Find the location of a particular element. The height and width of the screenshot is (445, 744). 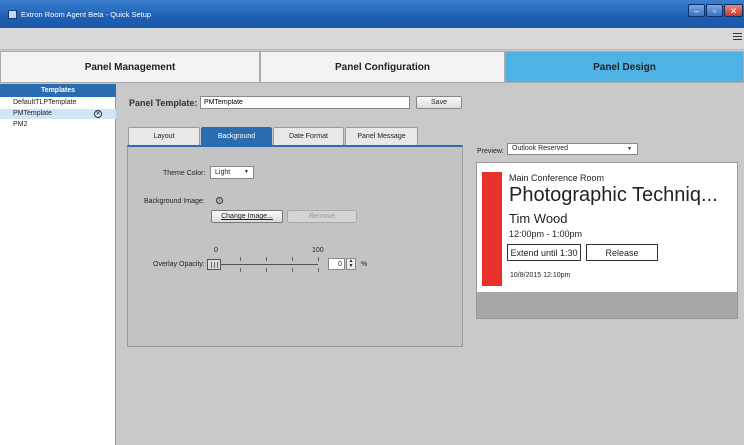

templates-header: Templates is located at coordinates (58, 90).